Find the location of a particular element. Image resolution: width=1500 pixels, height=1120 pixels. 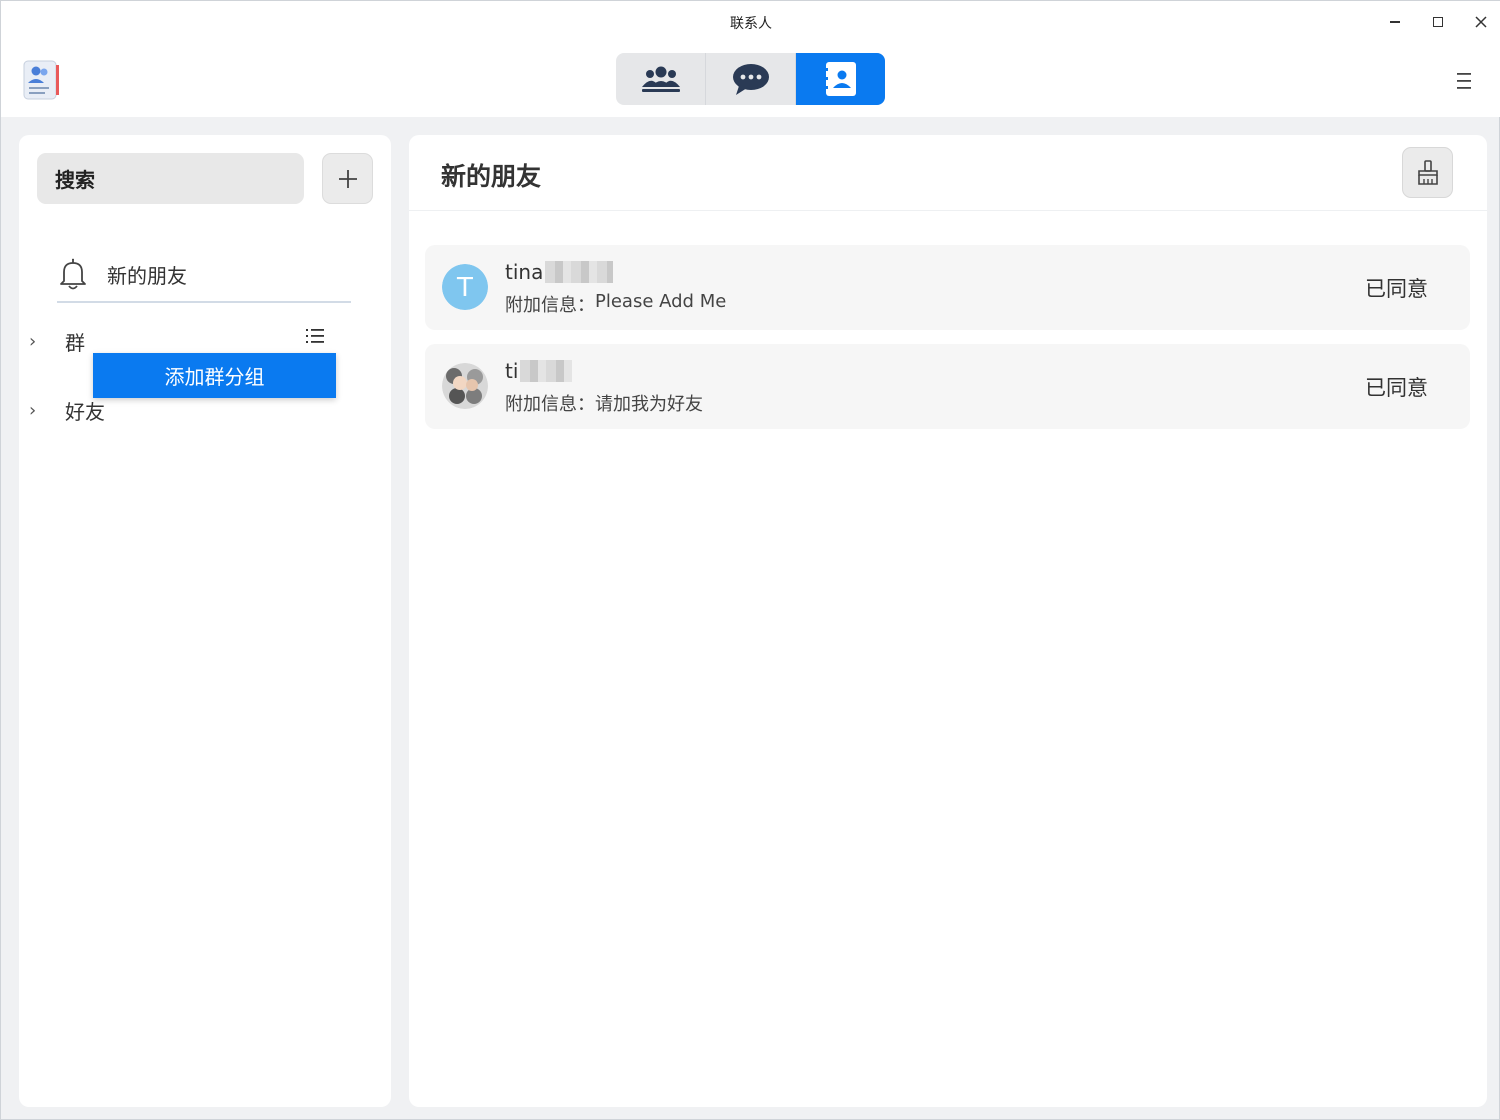

bell-icon is located at coordinates (73, 274).